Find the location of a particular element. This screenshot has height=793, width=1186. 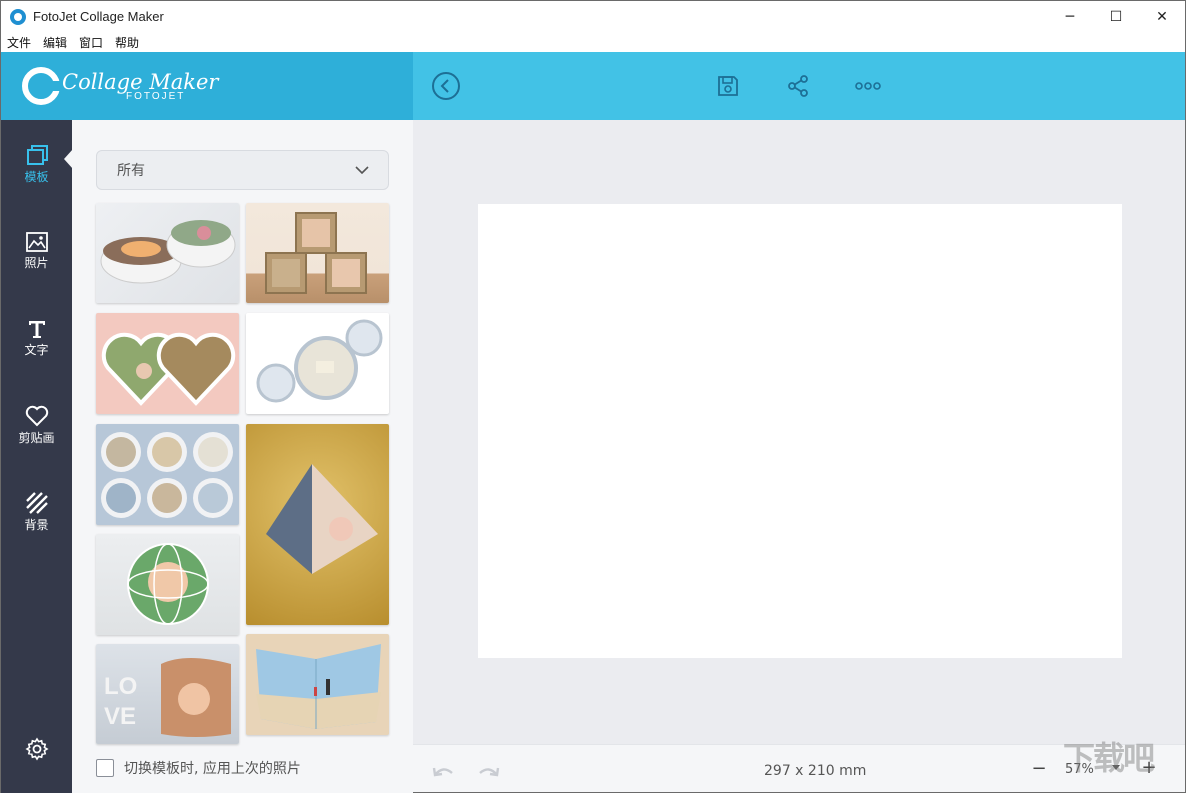

save-button is located at coordinates (728, 86).